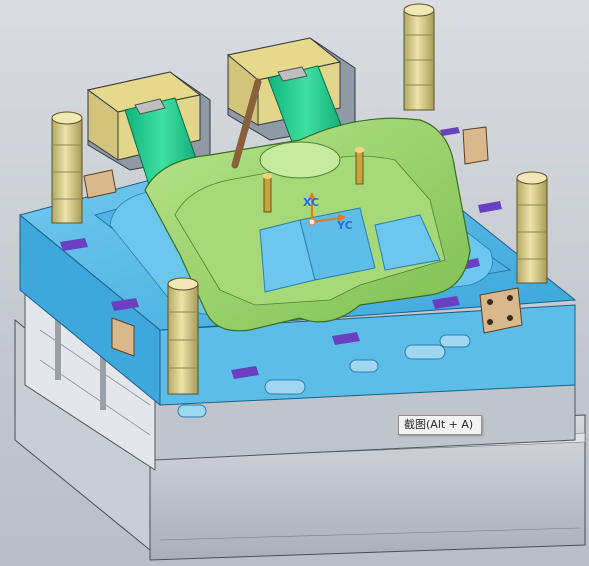 This screenshot has height=566, width=589. I want to click on guide-pillar-front-right, so click(532, 227).